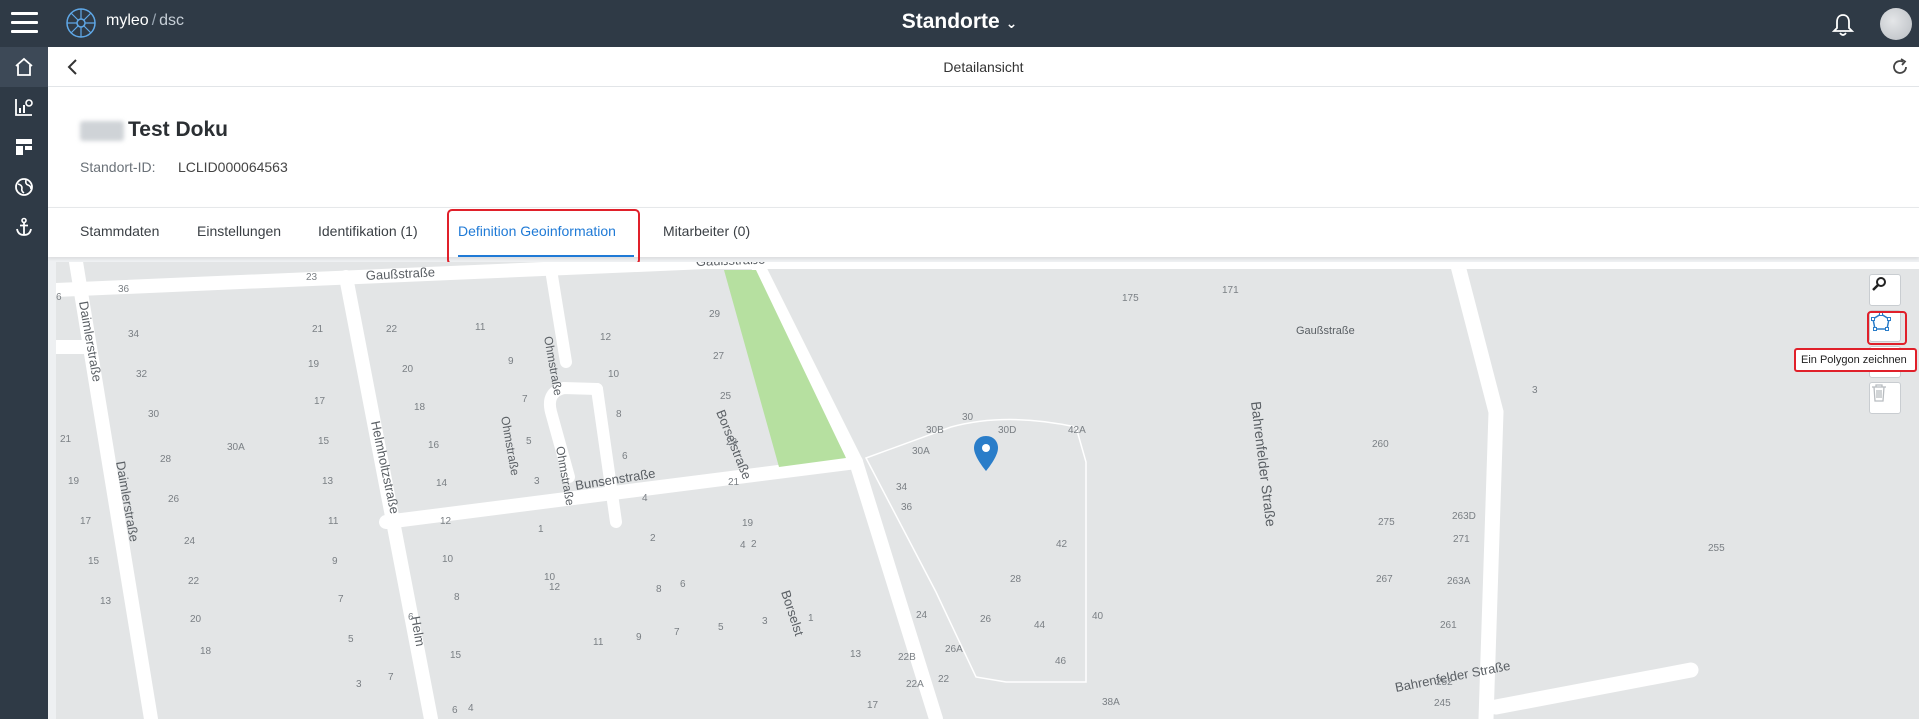 The height and width of the screenshot is (719, 1919). I want to click on house-number-label: 32, so click(142, 374).